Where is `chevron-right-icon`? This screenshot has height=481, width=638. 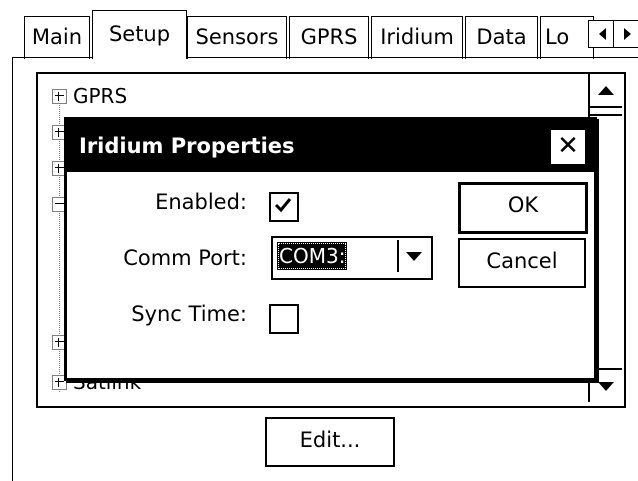
chevron-right-icon is located at coordinates (627, 34).